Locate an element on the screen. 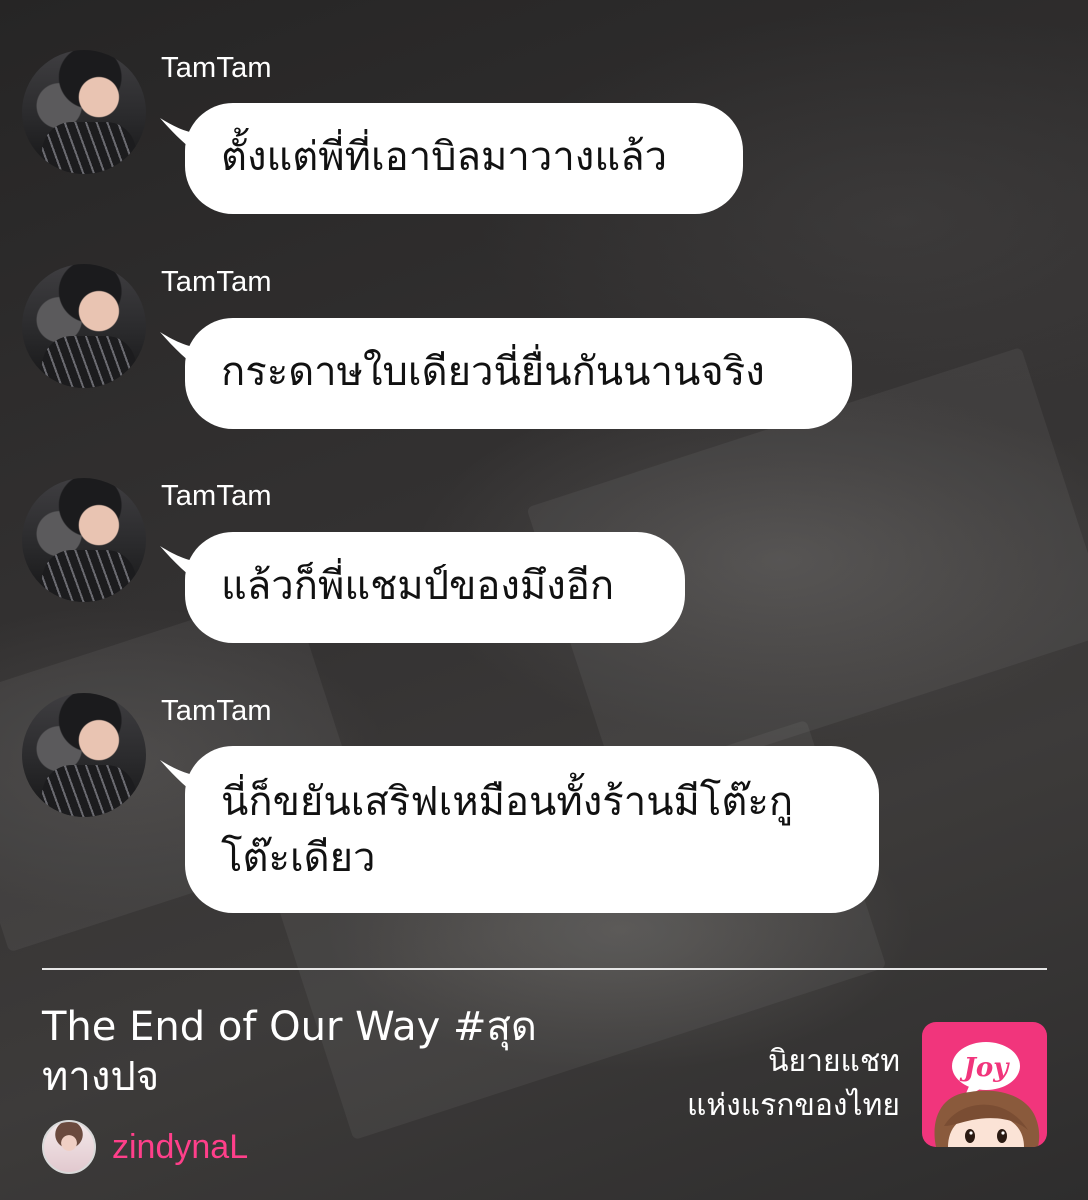 The image size is (1088, 1200). app-tagline: นิยายแชท แห่งแรกของไทย is located at coordinates (793, 1084).